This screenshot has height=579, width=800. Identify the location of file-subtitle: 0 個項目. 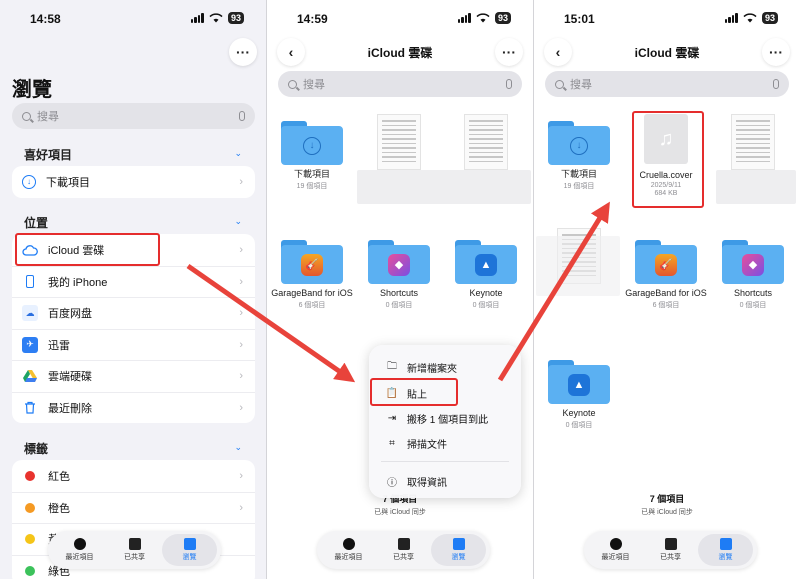
(399, 305).